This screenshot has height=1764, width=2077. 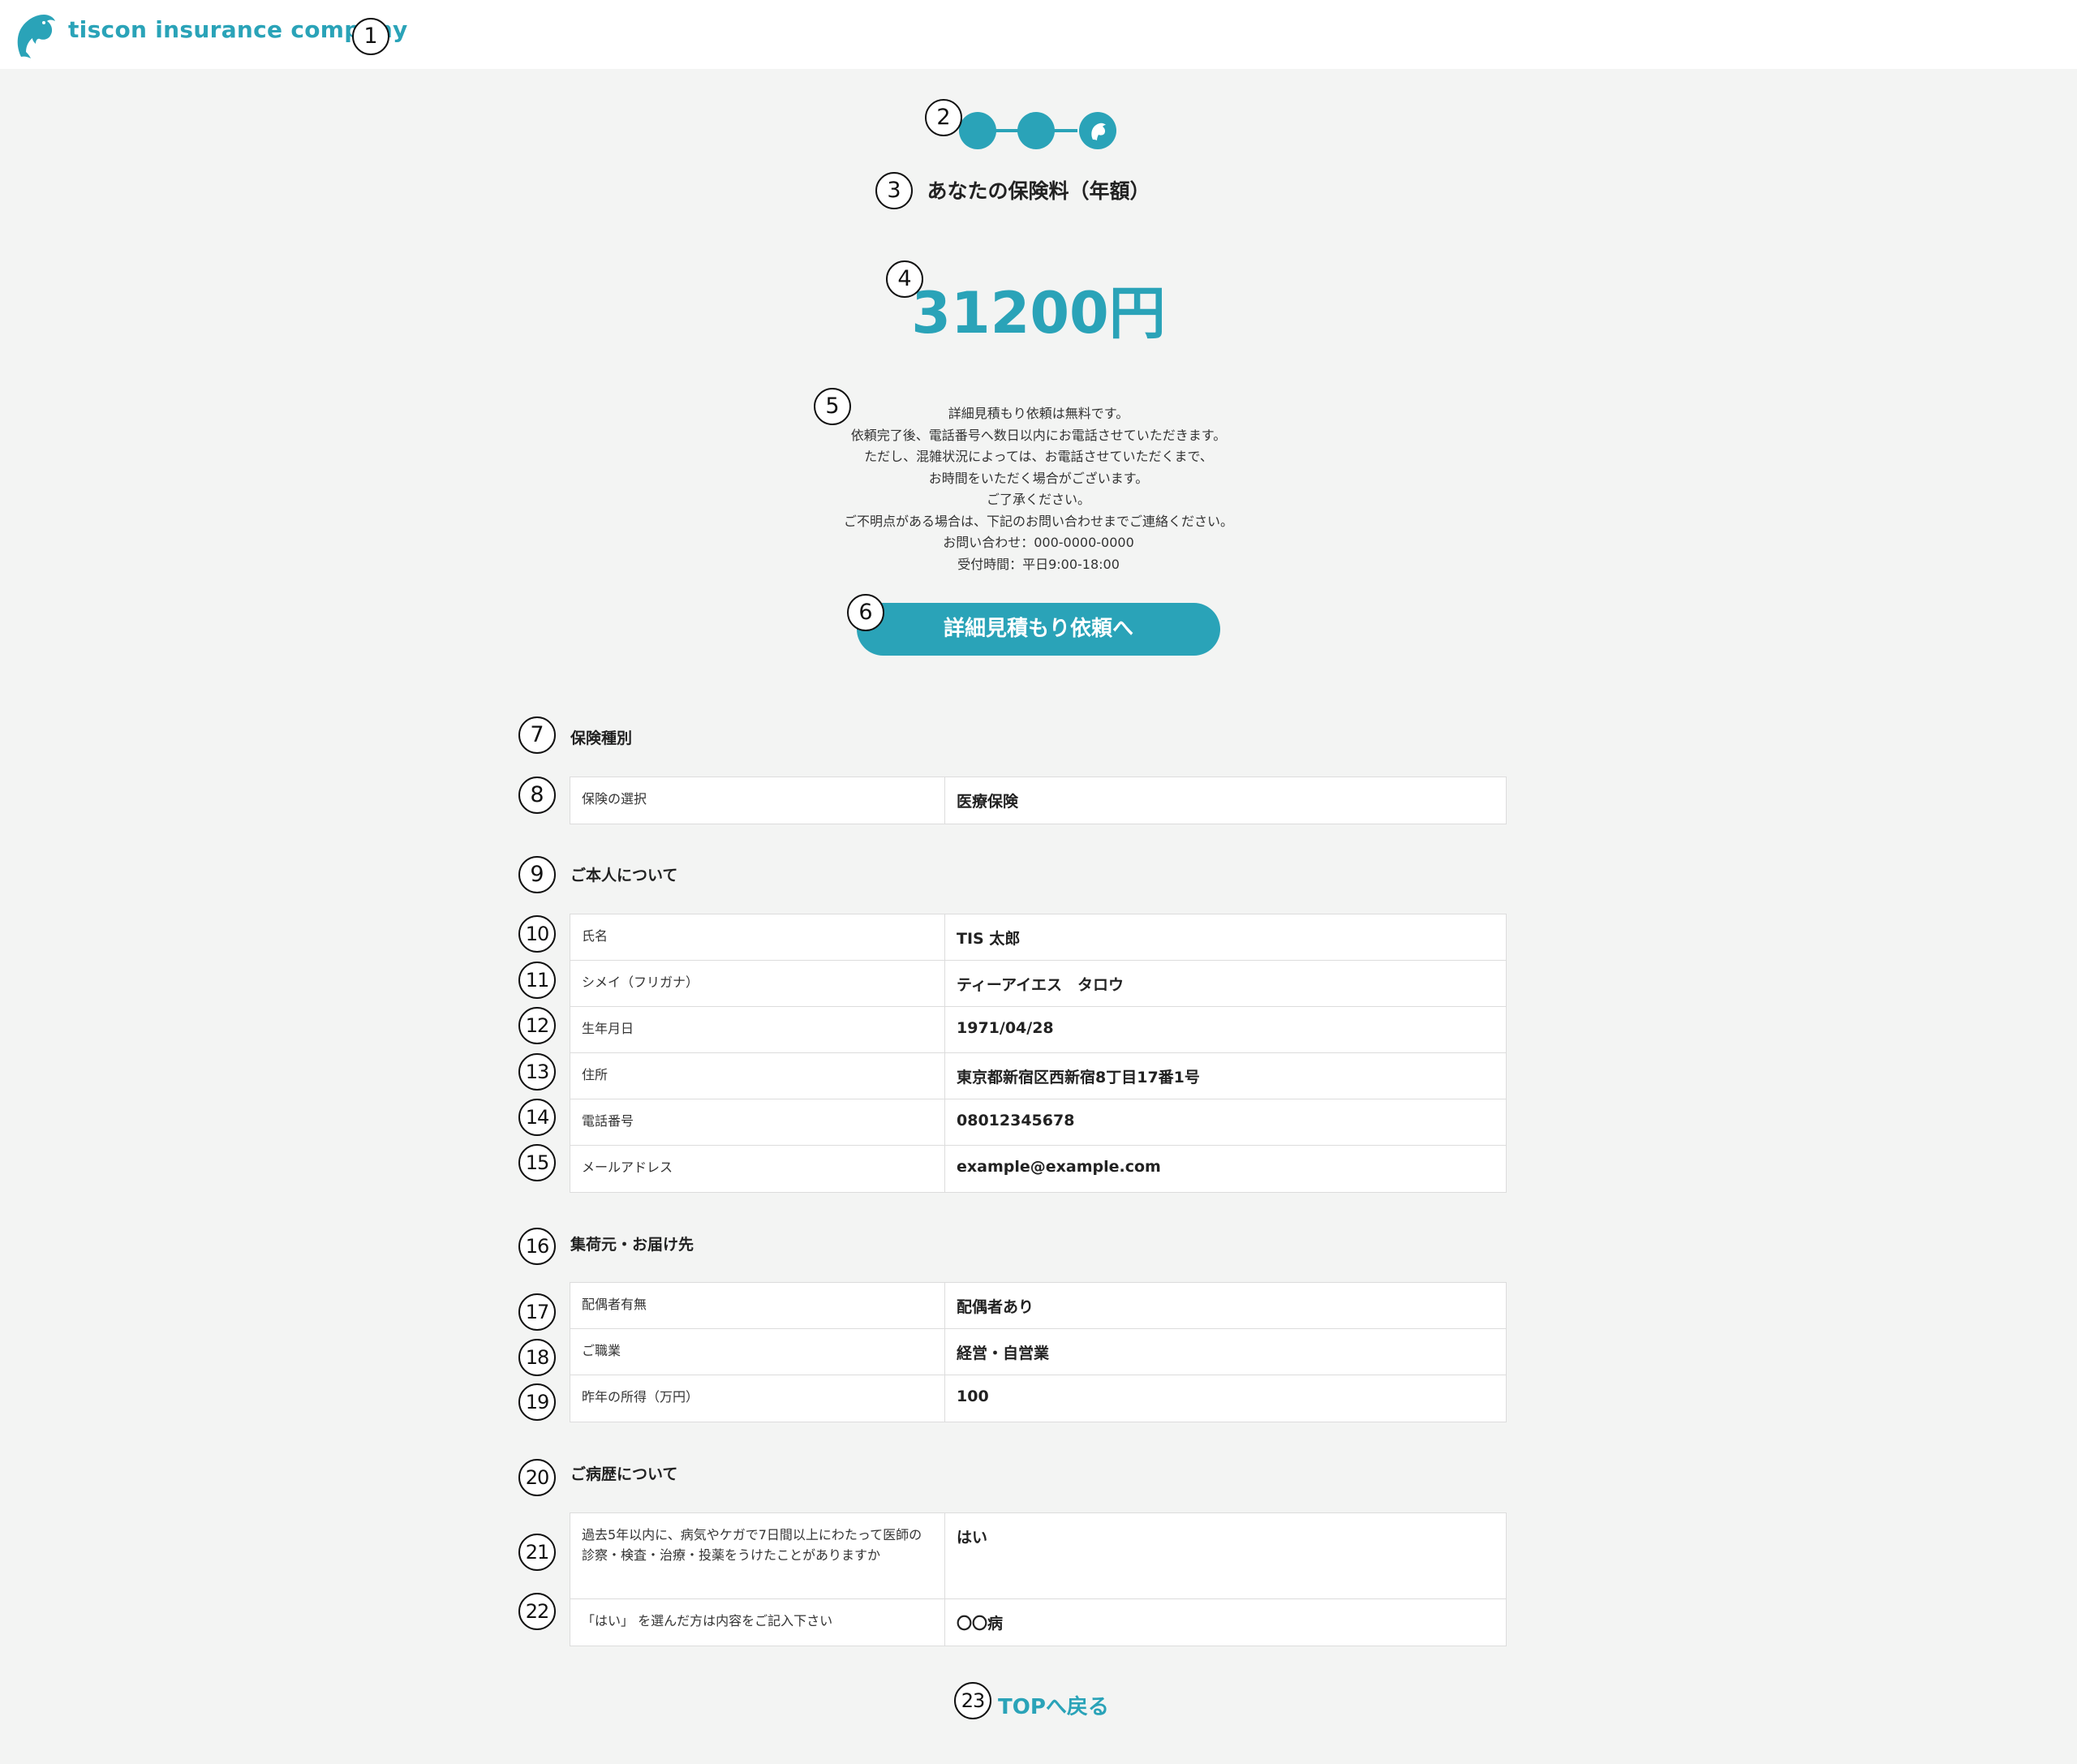 What do you see at coordinates (537, 1025) in the screenshot?
I see `annotation-marker: 12` at bounding box center [537, 1025].